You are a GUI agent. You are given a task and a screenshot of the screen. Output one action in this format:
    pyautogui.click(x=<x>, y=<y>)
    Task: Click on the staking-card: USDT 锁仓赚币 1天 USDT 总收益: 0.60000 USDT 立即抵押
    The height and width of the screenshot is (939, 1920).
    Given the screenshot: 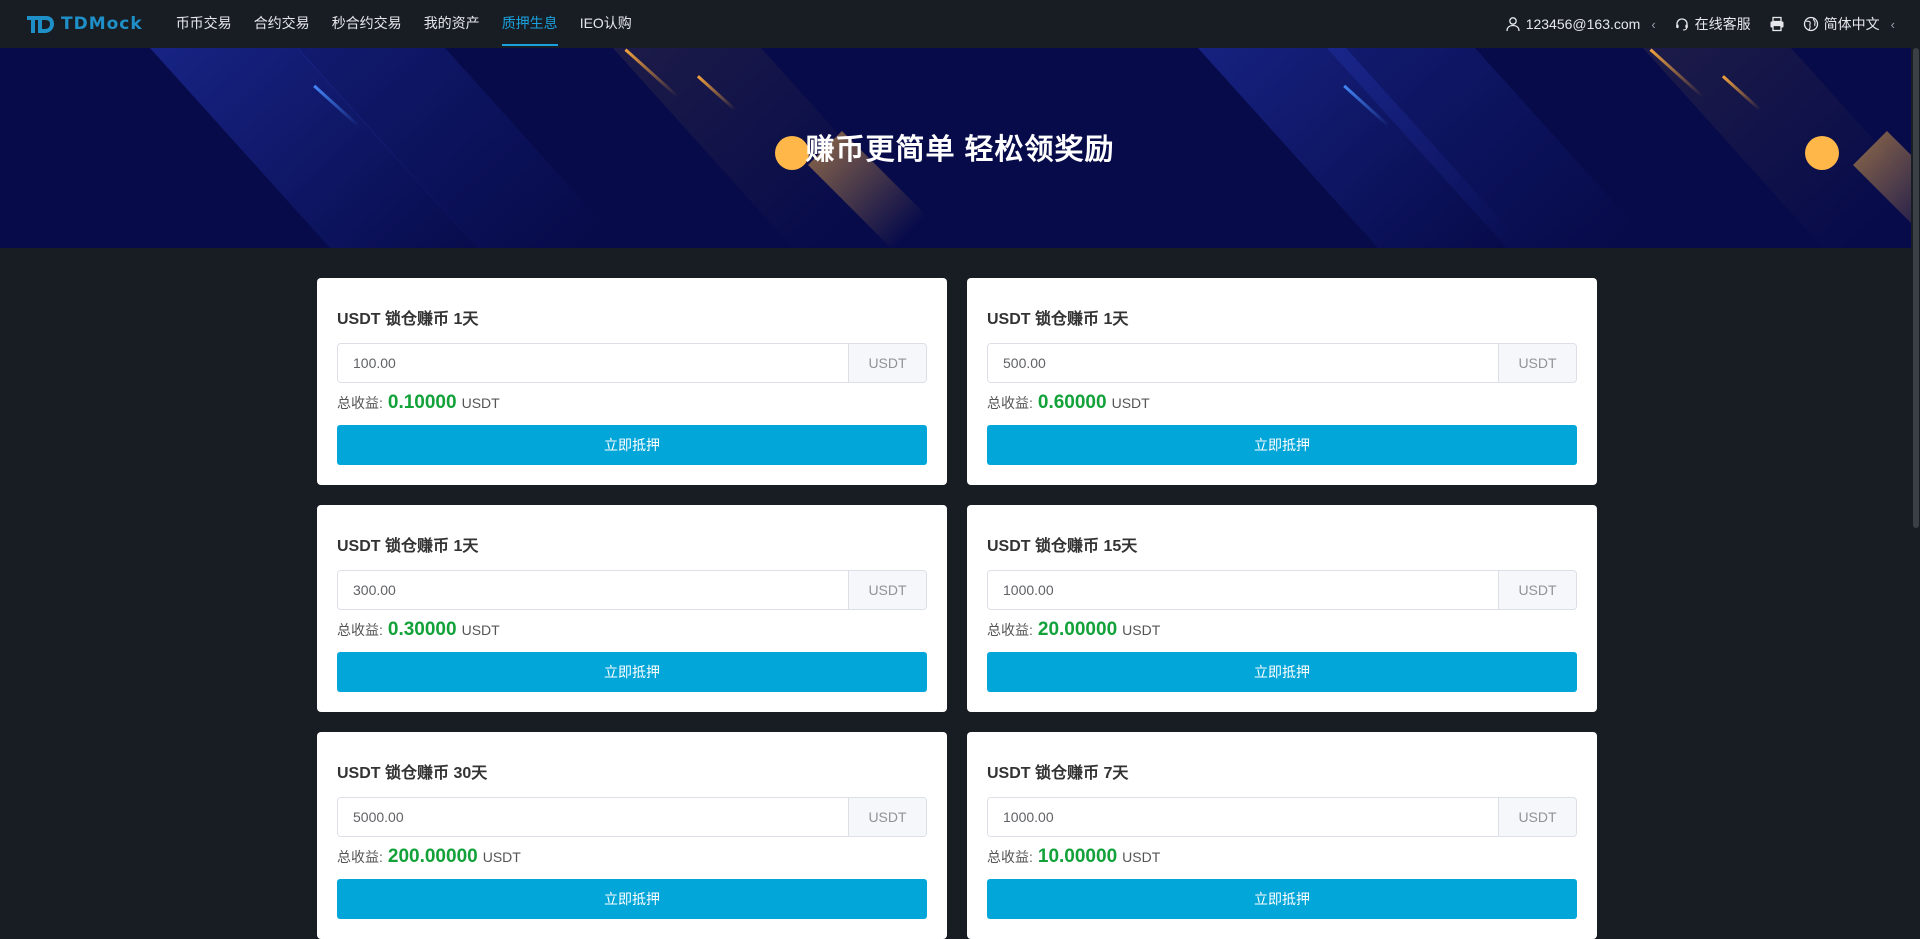 What is the action you would take?
    pyautogui.click(x=1282, y=381)
    